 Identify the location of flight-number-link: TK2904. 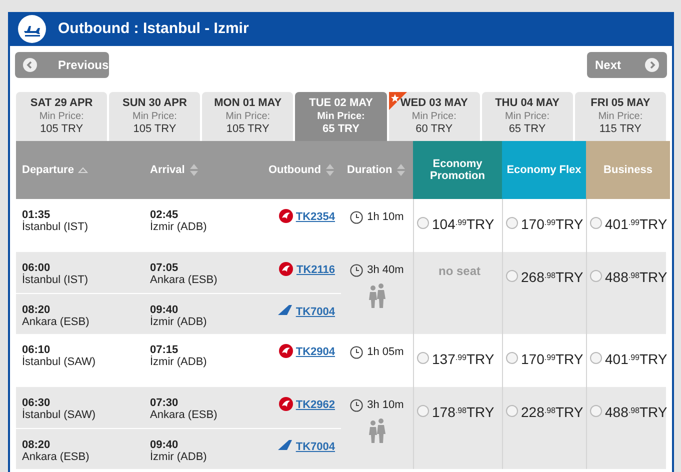
(315, 352).